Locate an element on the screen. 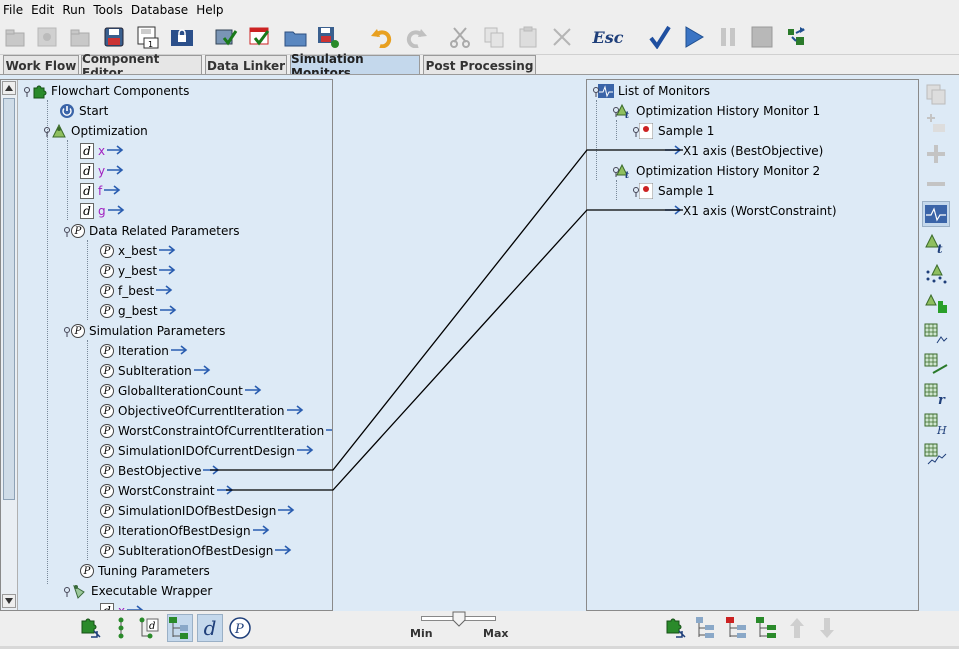 Image resolution: width=959 pixels, height=649 pixels. validate-icon is located at coordinates (260, 37).